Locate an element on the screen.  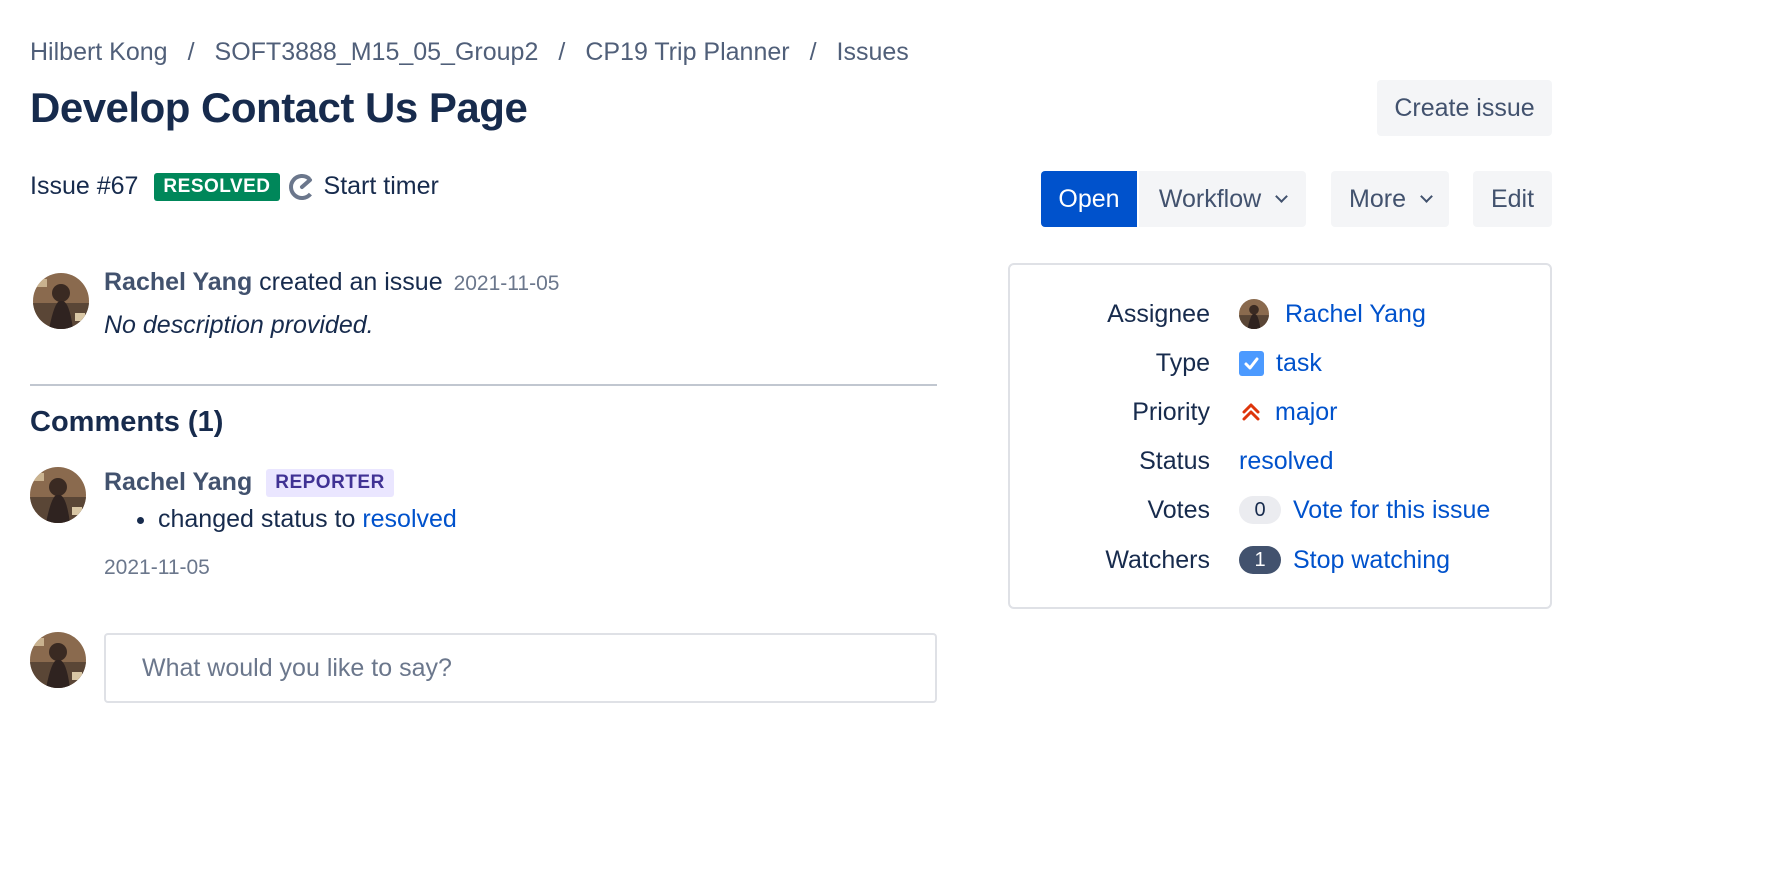
stop-watching-link: Stop watching is located at coordinates (1371, 560).